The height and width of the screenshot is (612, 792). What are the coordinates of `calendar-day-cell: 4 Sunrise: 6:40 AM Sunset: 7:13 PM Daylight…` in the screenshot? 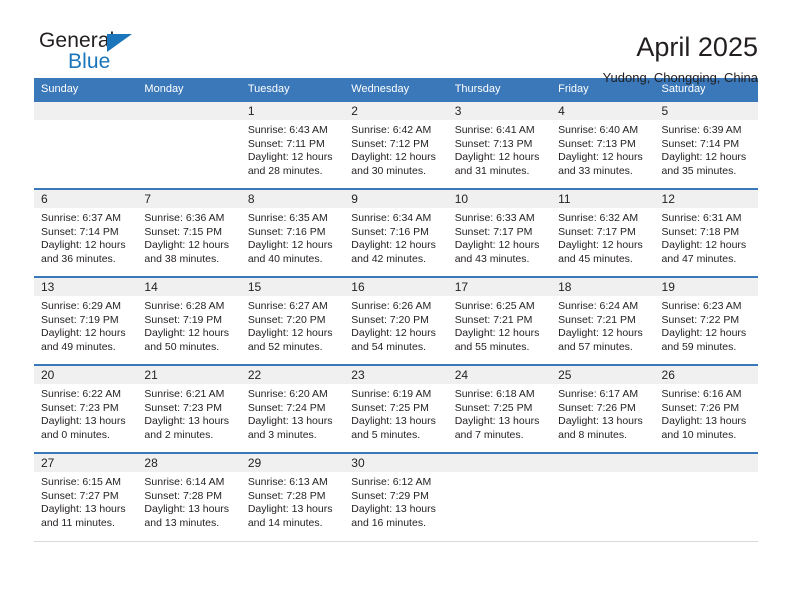 It's located at (603, 144).